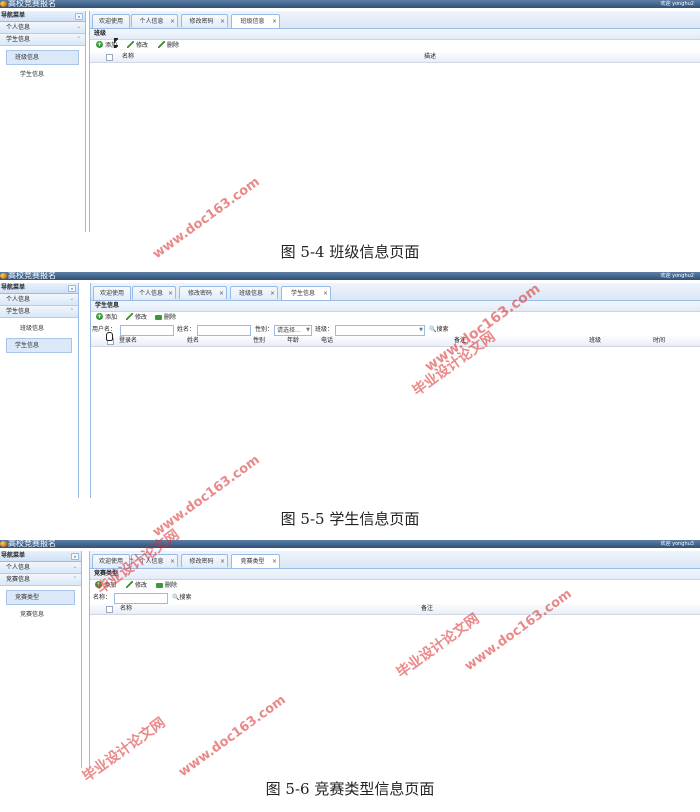 This screenshot has height=812, width=700. I want to click on accordion-competition-info: 竞赛信息 ⌃, so click(40, 580).